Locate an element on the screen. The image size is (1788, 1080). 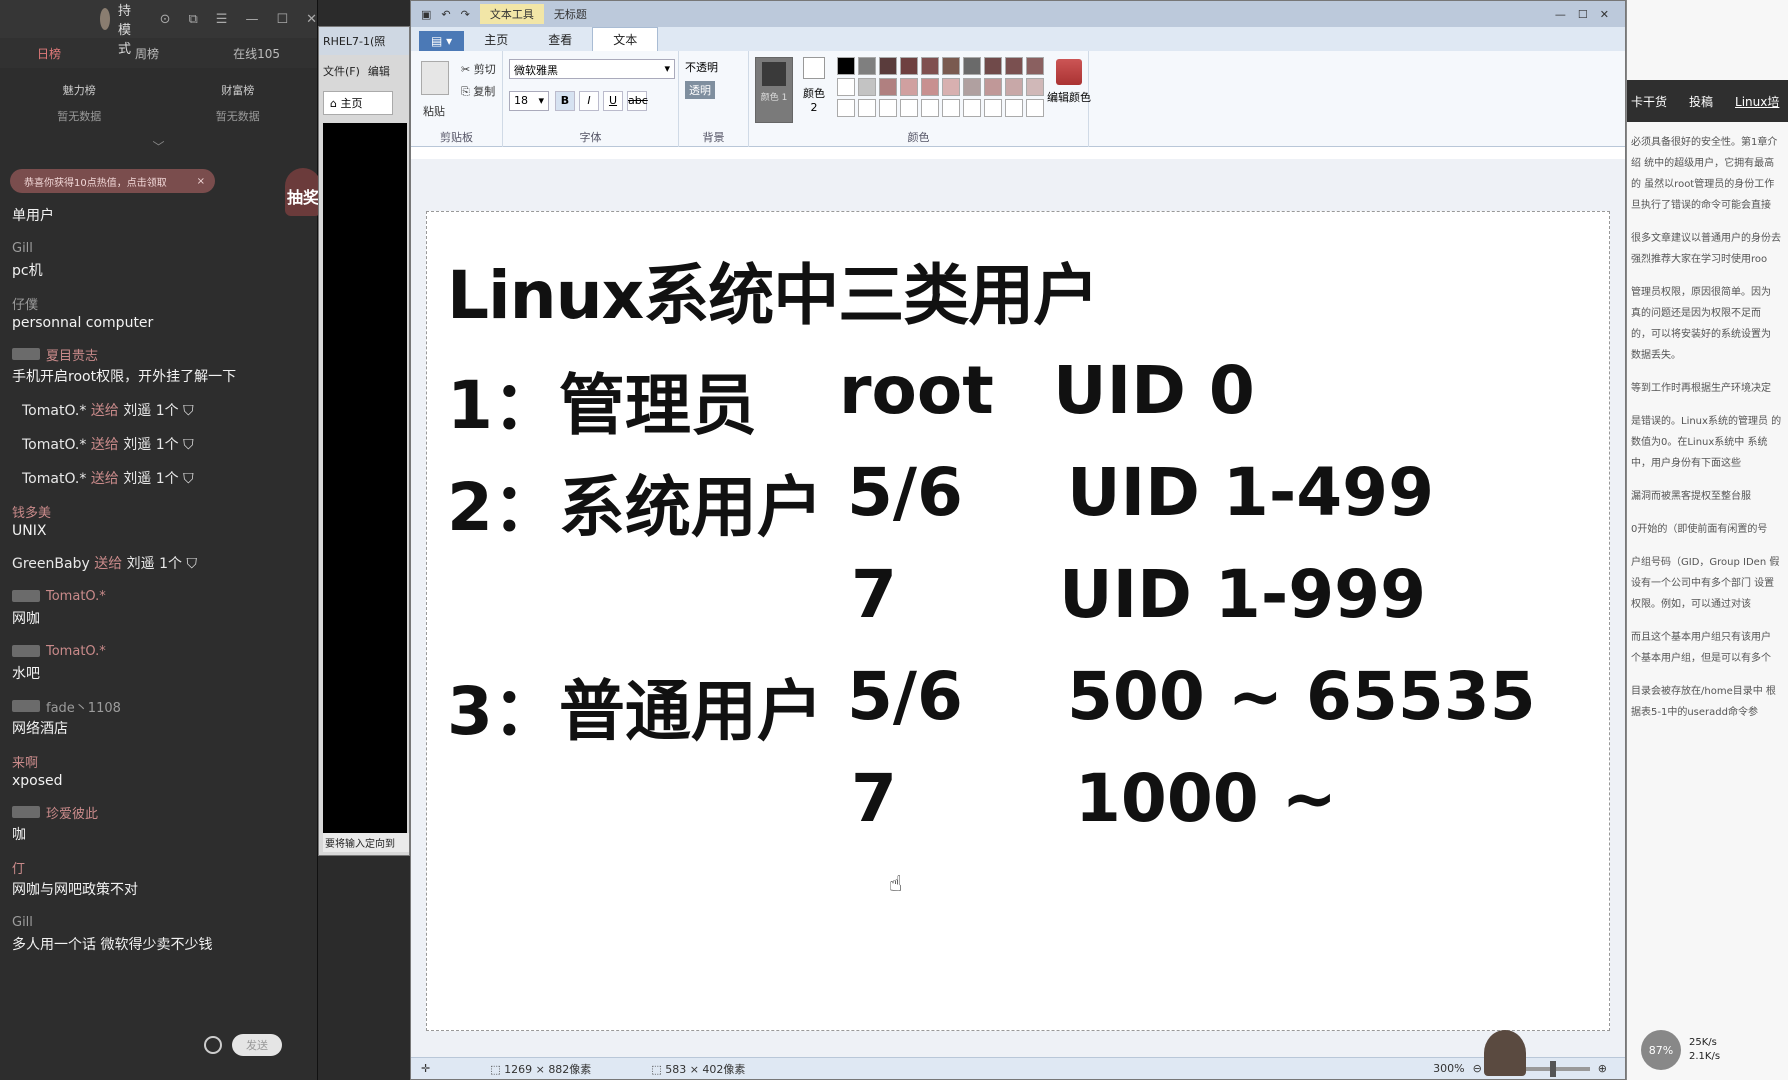
paste-button: 粘贴 is located at coordinates (434, 111).